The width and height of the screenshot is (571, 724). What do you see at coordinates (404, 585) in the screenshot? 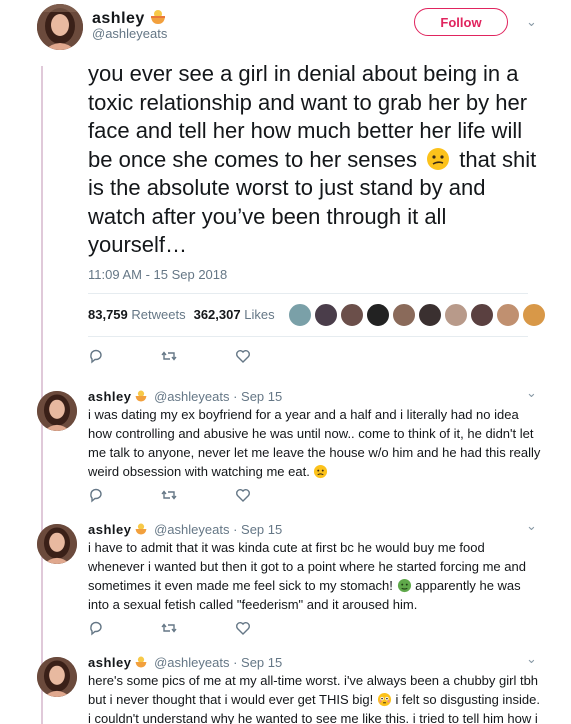
I see `nauseated-face-emoji-icon` at bounding box center [404, 585].